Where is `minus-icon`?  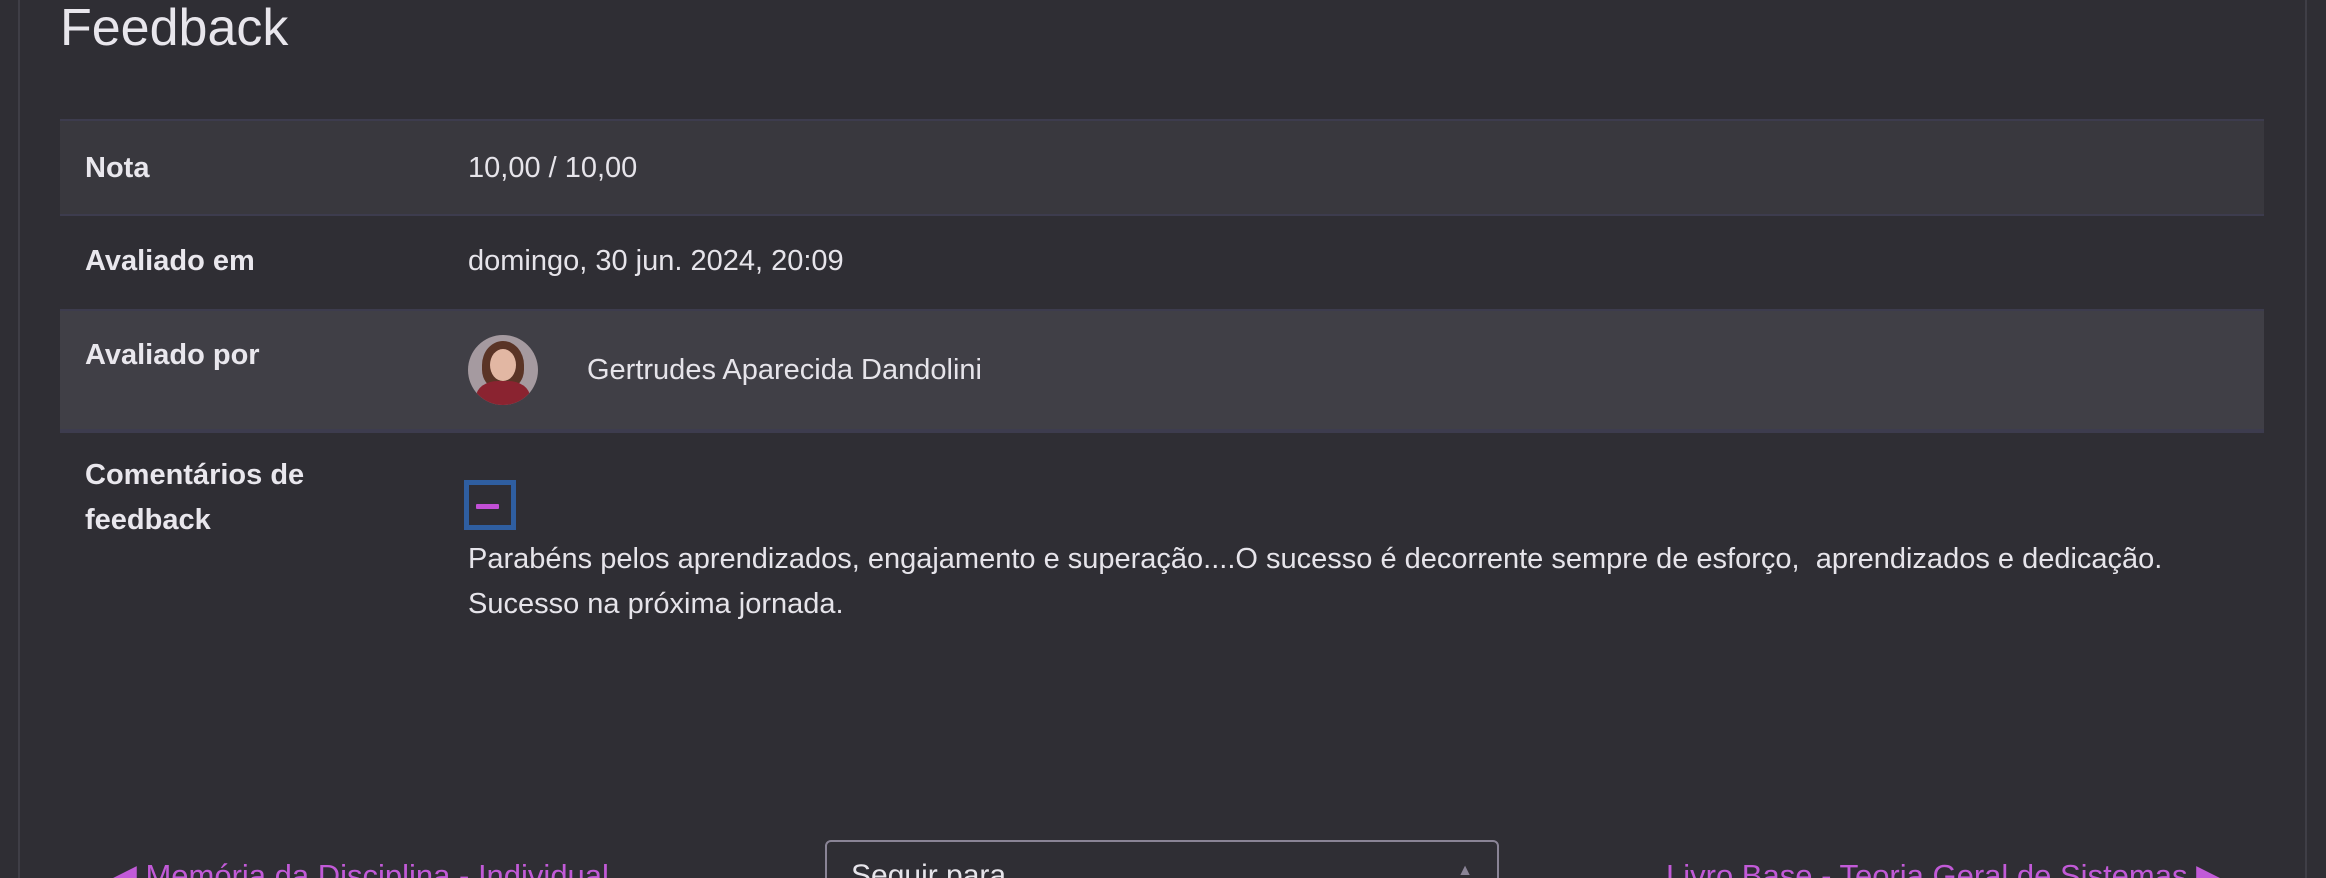 minus-icon is located at coordinates (487, 506).